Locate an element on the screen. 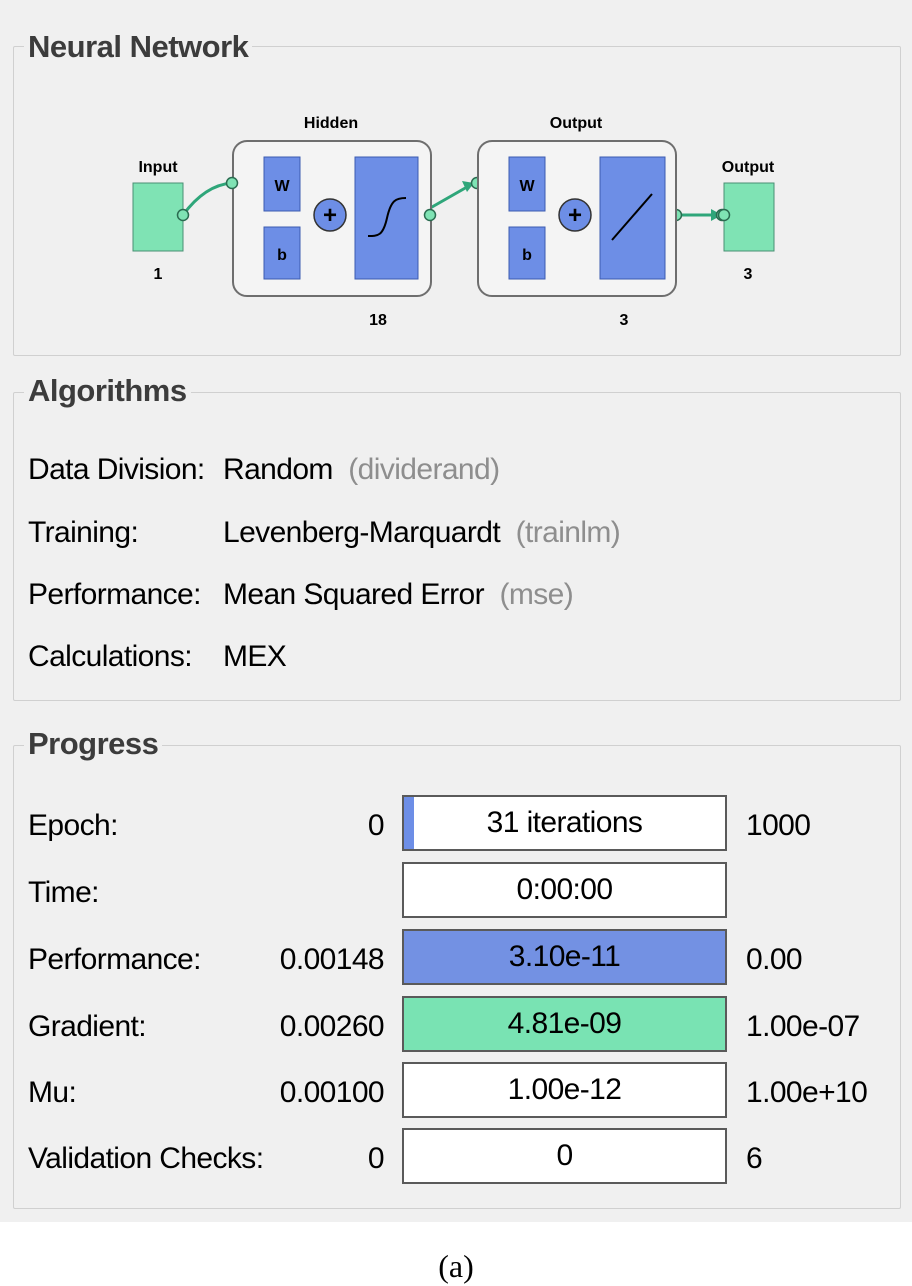  algorithms-title: Algorithms is located at coordinates (107, 391).